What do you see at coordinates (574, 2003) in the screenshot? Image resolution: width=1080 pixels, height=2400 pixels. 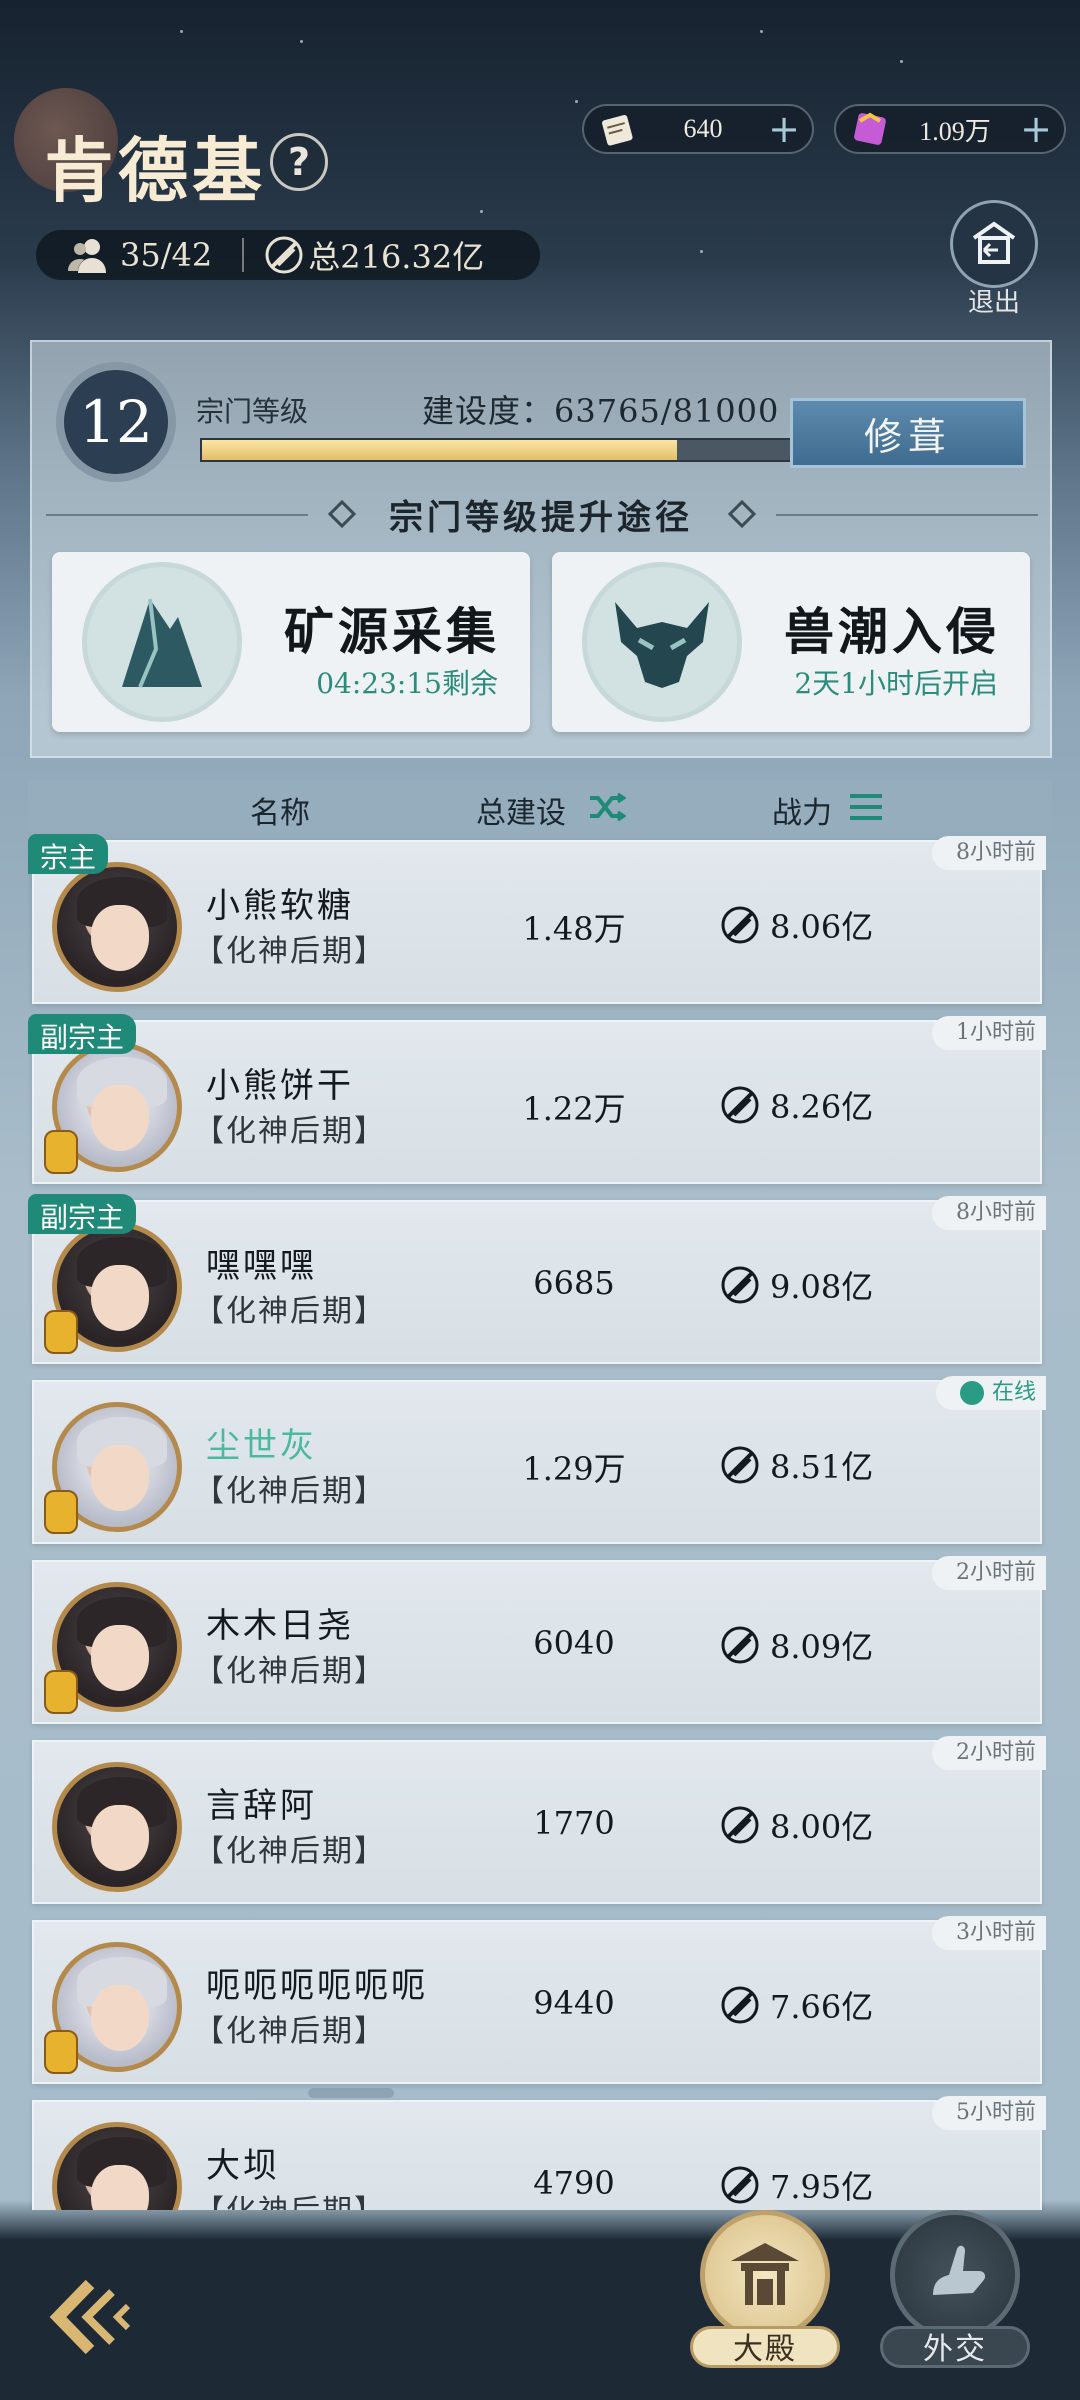 I see `member-total-build: 9440` at bounding box center [574, 2003].